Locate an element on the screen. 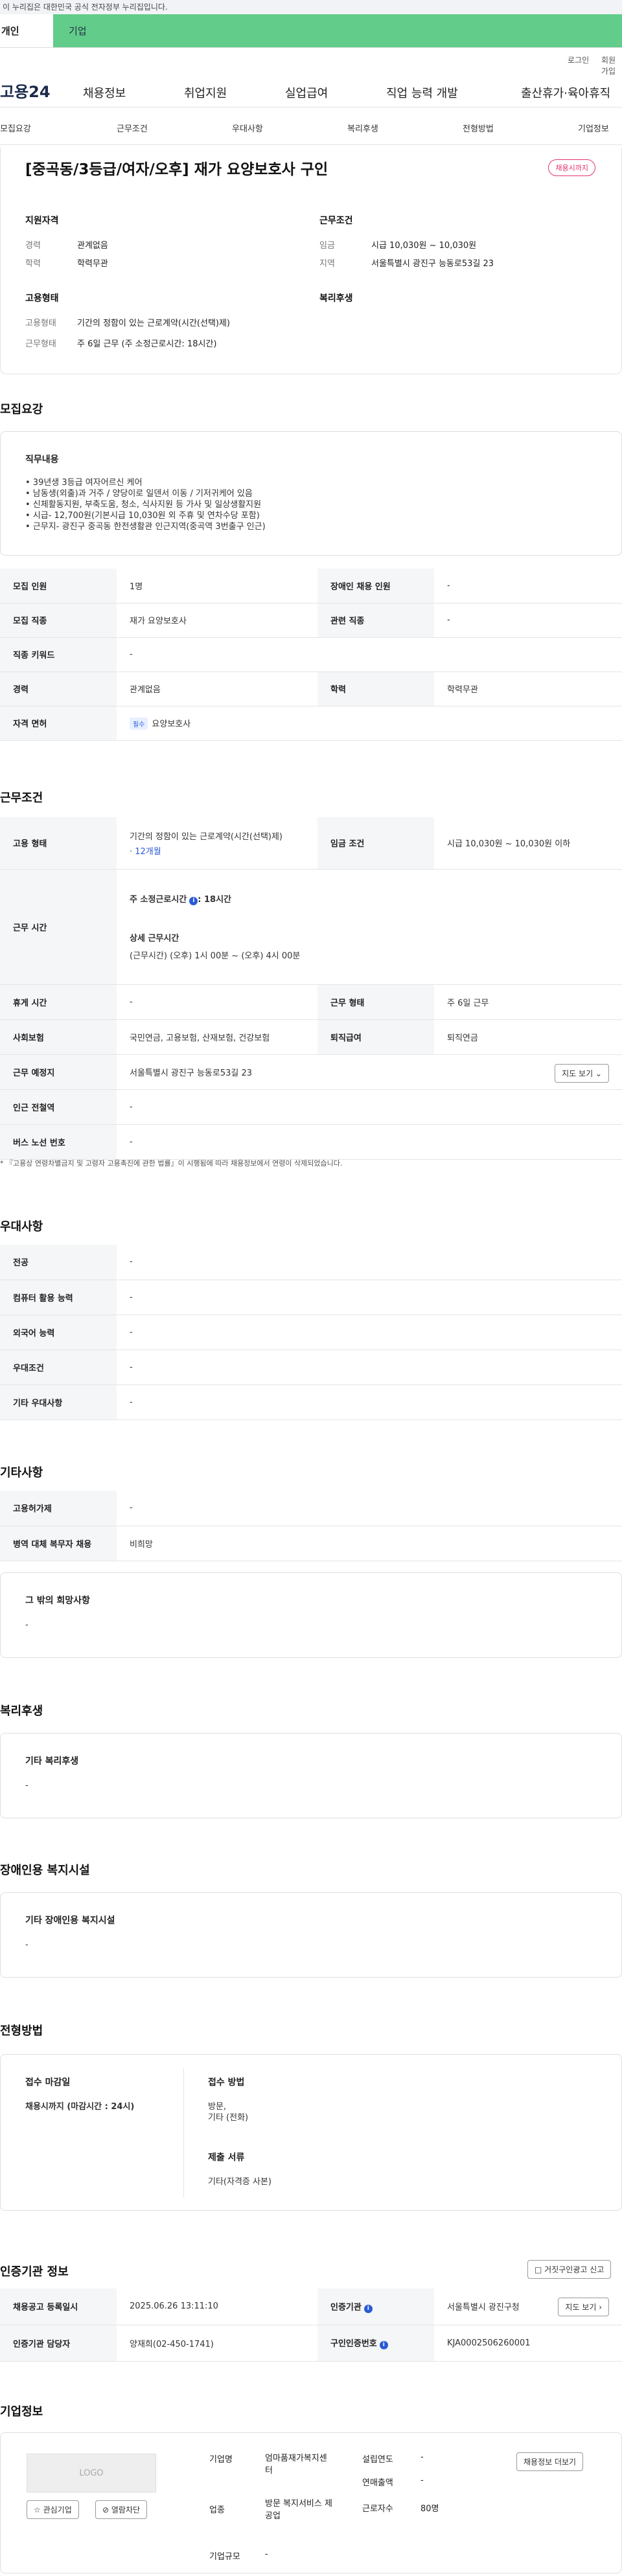 This screenshot has height=2576, width=622. table-row: 휴게 시간 - 근무 형태 주 6일 근무 is located at coordinates (311, 1002).